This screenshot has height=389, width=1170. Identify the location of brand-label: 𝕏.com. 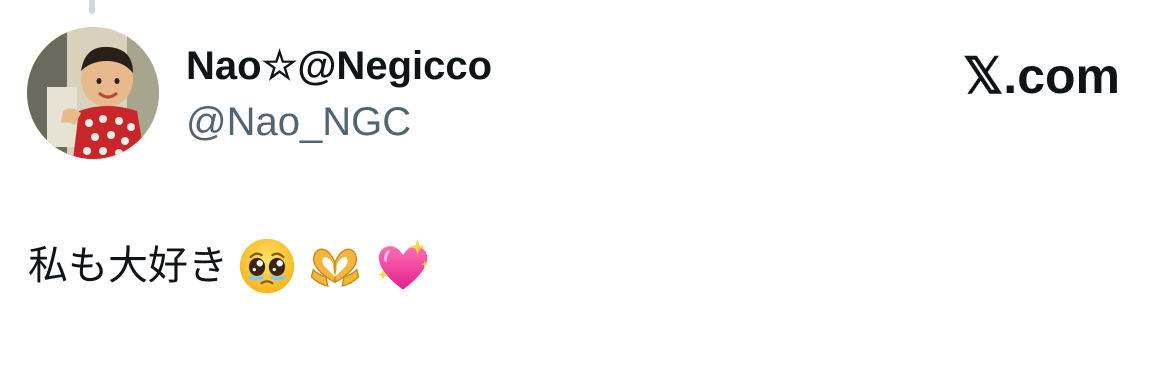
(1041, 76).